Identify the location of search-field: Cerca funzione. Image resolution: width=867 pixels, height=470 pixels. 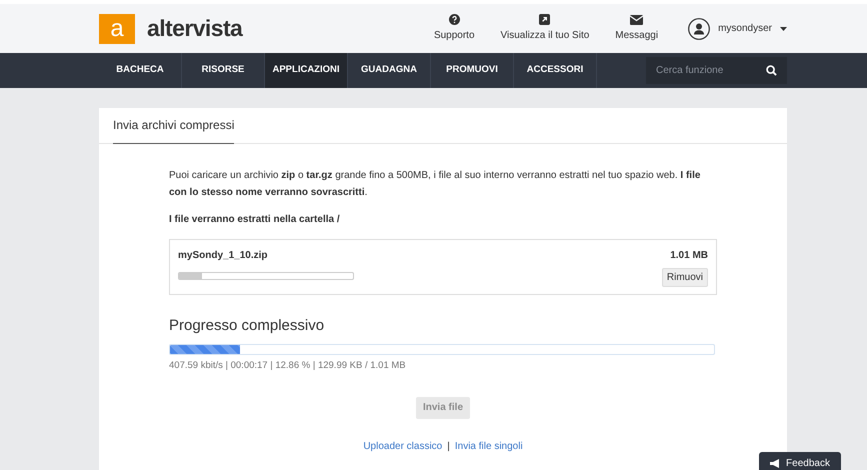
(716, 70).